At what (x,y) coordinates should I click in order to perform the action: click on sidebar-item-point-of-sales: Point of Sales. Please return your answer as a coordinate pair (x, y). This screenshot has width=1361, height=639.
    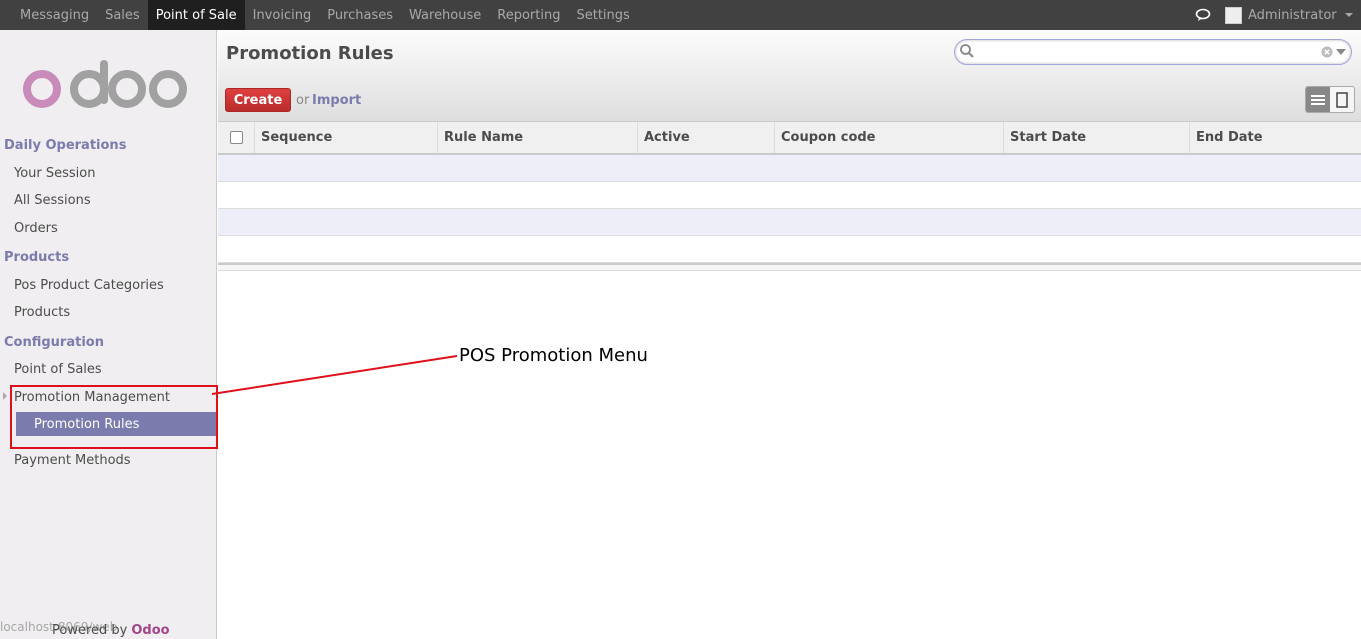
    Looking at the image, I should click on (58, 369).